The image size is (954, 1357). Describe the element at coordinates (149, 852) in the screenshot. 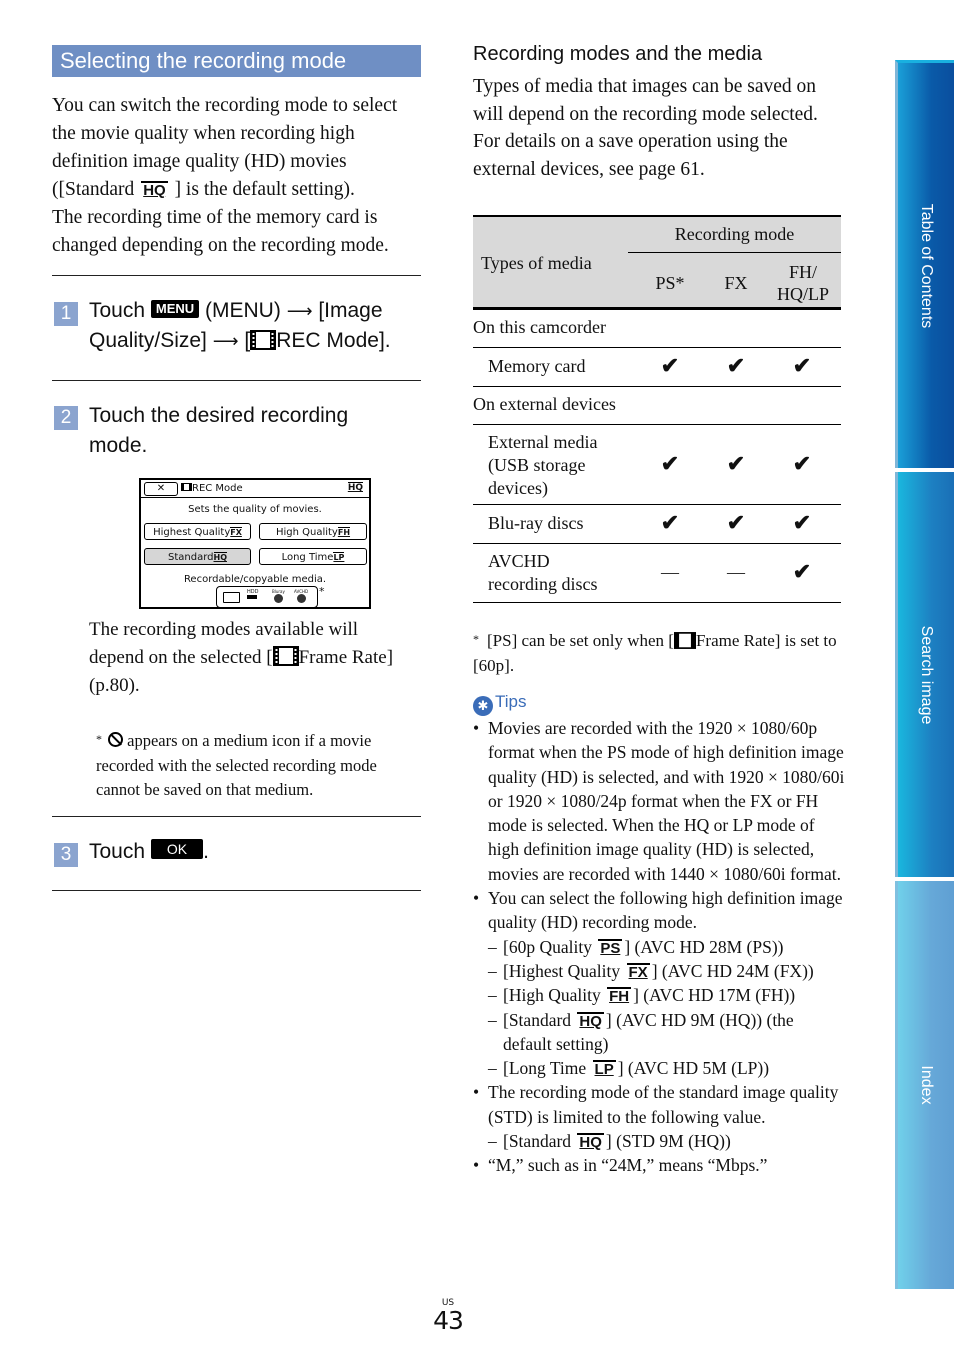

I see `step-3: Touch OK.` at that location.